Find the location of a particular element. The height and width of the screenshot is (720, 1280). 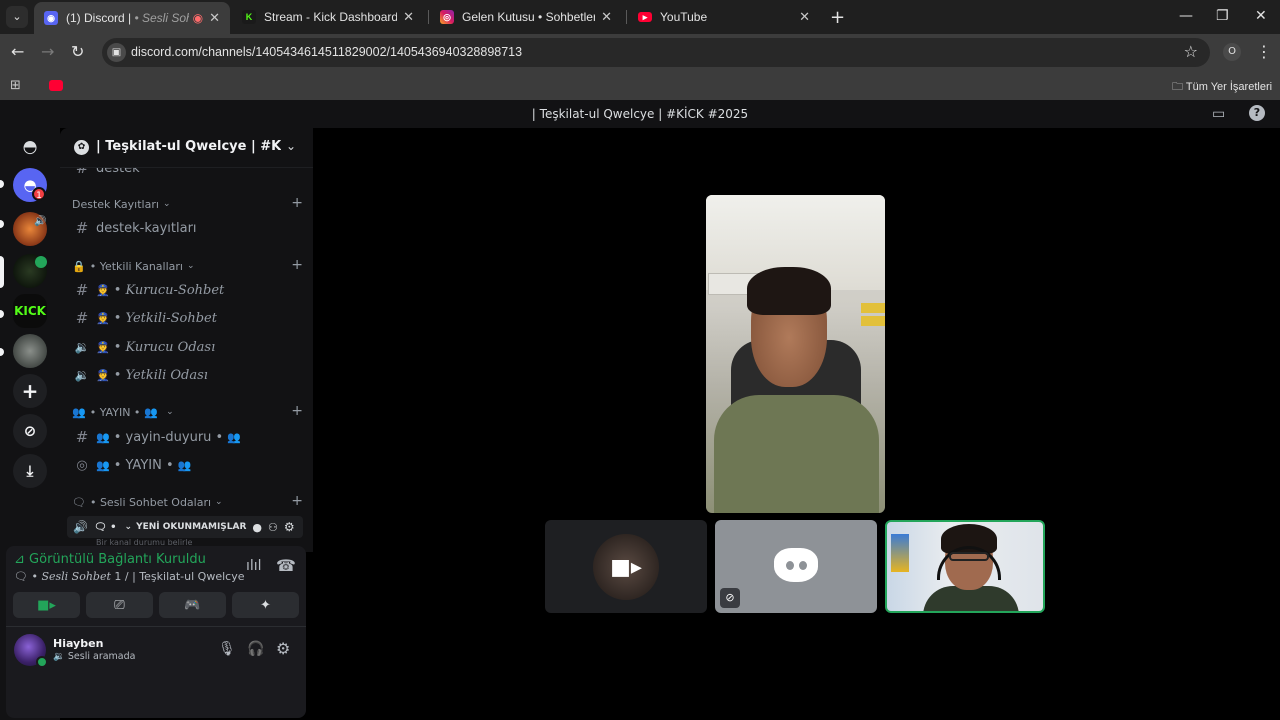

menu-kebab-icon: ⋮ is located at coordinates (1264, 51).